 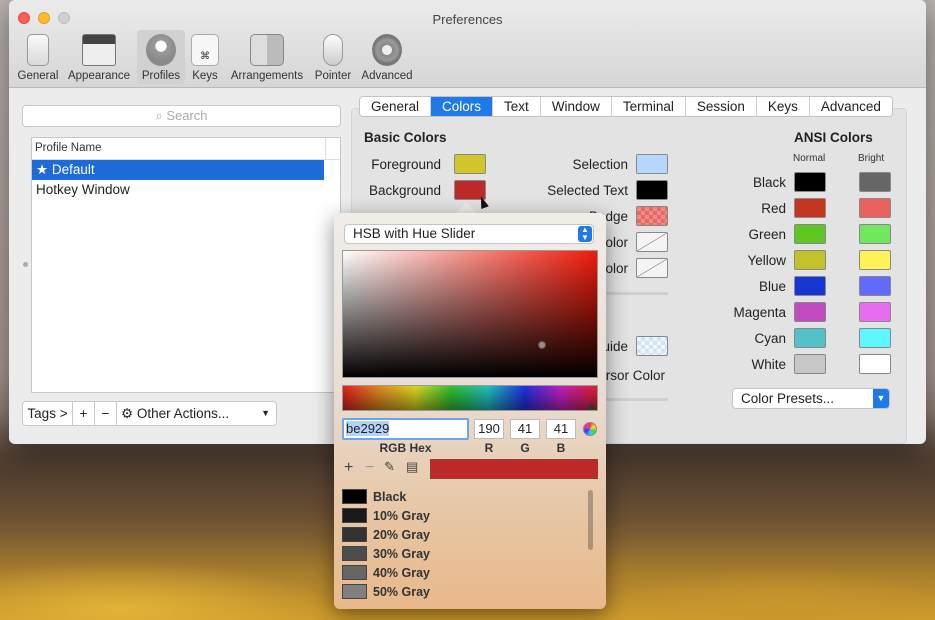 I want to click on toolbar-advanced: Advanced, so click(x=387, y=57).